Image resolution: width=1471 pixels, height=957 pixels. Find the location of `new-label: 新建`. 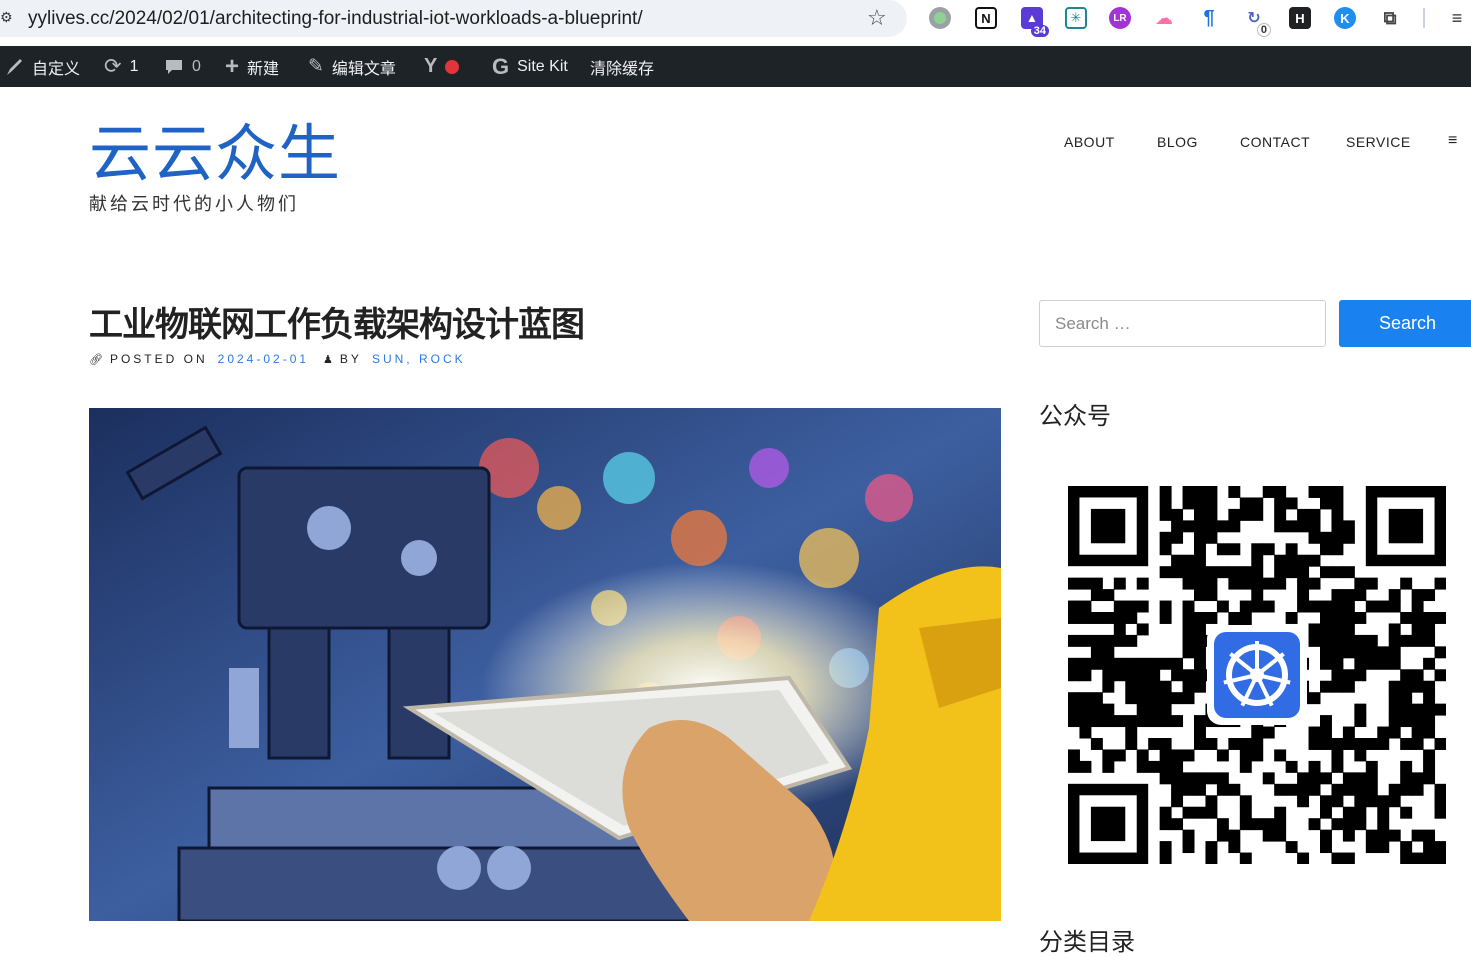

new-label: 新建 is located at coordinates (263, 69).